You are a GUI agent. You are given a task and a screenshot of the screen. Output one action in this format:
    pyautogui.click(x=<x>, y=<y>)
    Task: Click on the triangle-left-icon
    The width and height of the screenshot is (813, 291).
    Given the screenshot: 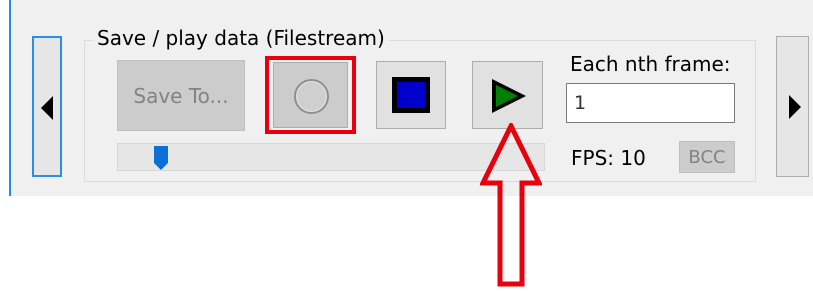 What is the action you would take?
    pyautogui.click(x=47, y=108)
    